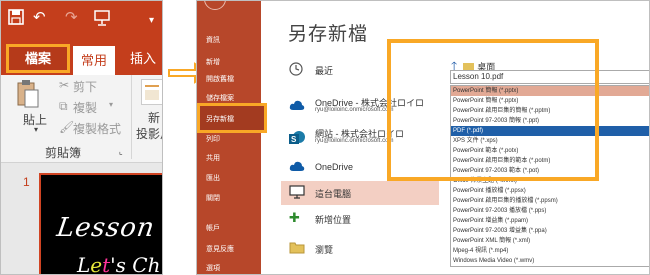 This screenshot has width=650, height=275. Describe the element at coordinates (549, 77) in the screenshot. I see `filename-input: Lesson 10.pdf` at that location.